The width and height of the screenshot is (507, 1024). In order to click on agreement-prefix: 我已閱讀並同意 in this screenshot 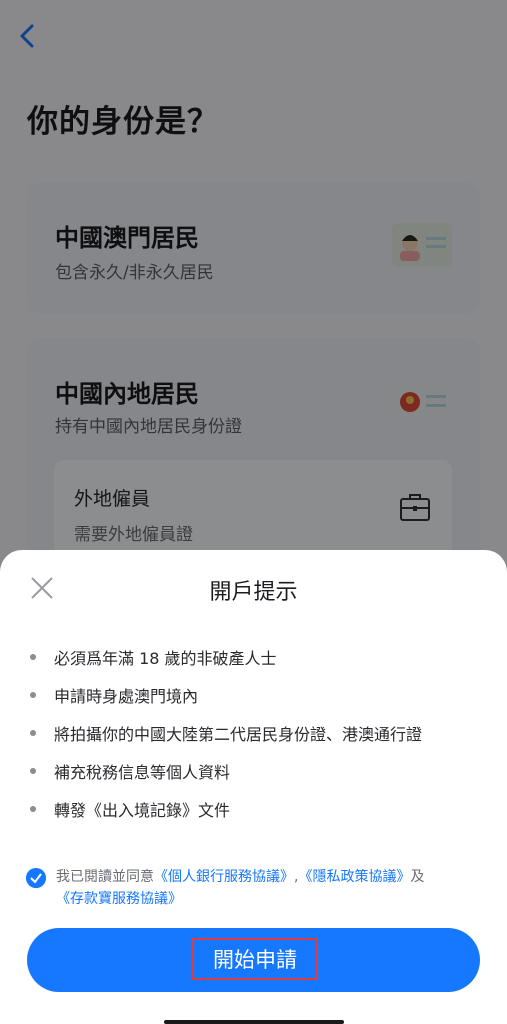, I will do `click(105, 877)`.